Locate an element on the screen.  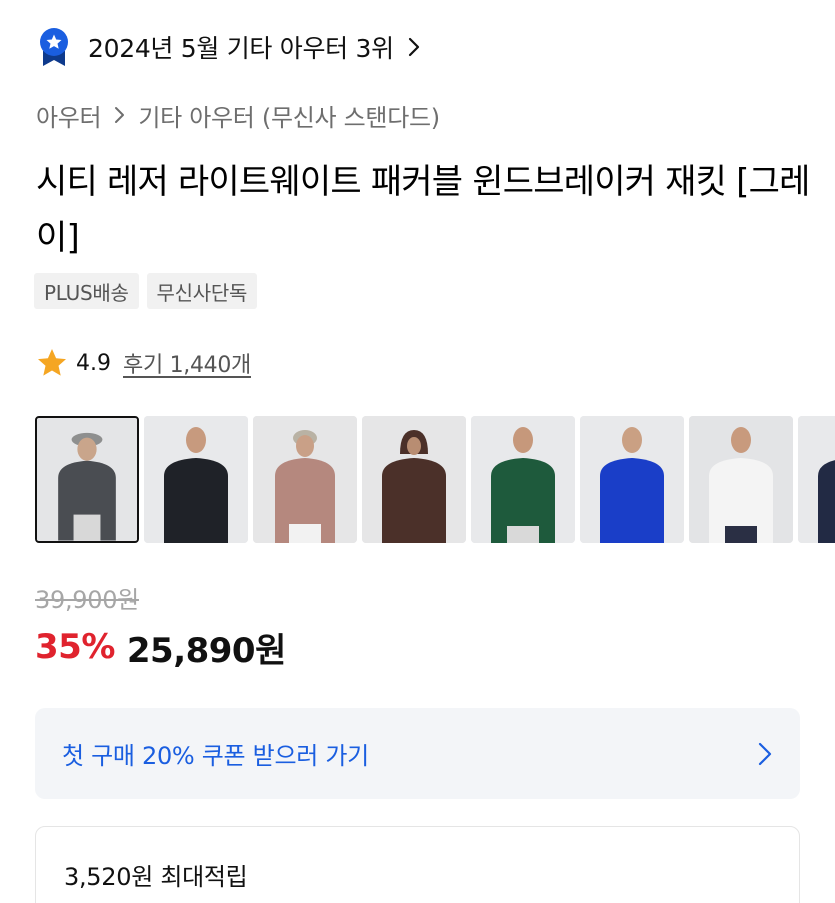
coupon-text: 첫 구매 20% 쿠폰 받으러 가기 is located at coordinates (215, 756).